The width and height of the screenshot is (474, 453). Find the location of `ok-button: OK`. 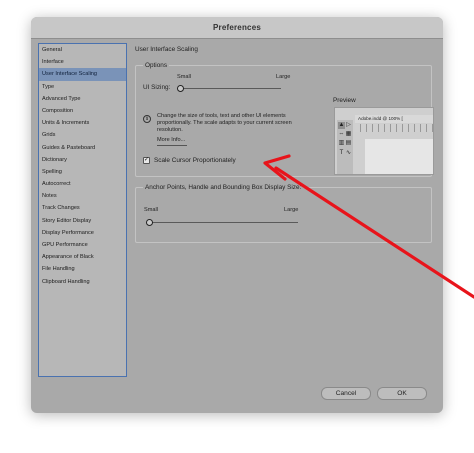

ok-button: OK is located at coordinates (402, 393).